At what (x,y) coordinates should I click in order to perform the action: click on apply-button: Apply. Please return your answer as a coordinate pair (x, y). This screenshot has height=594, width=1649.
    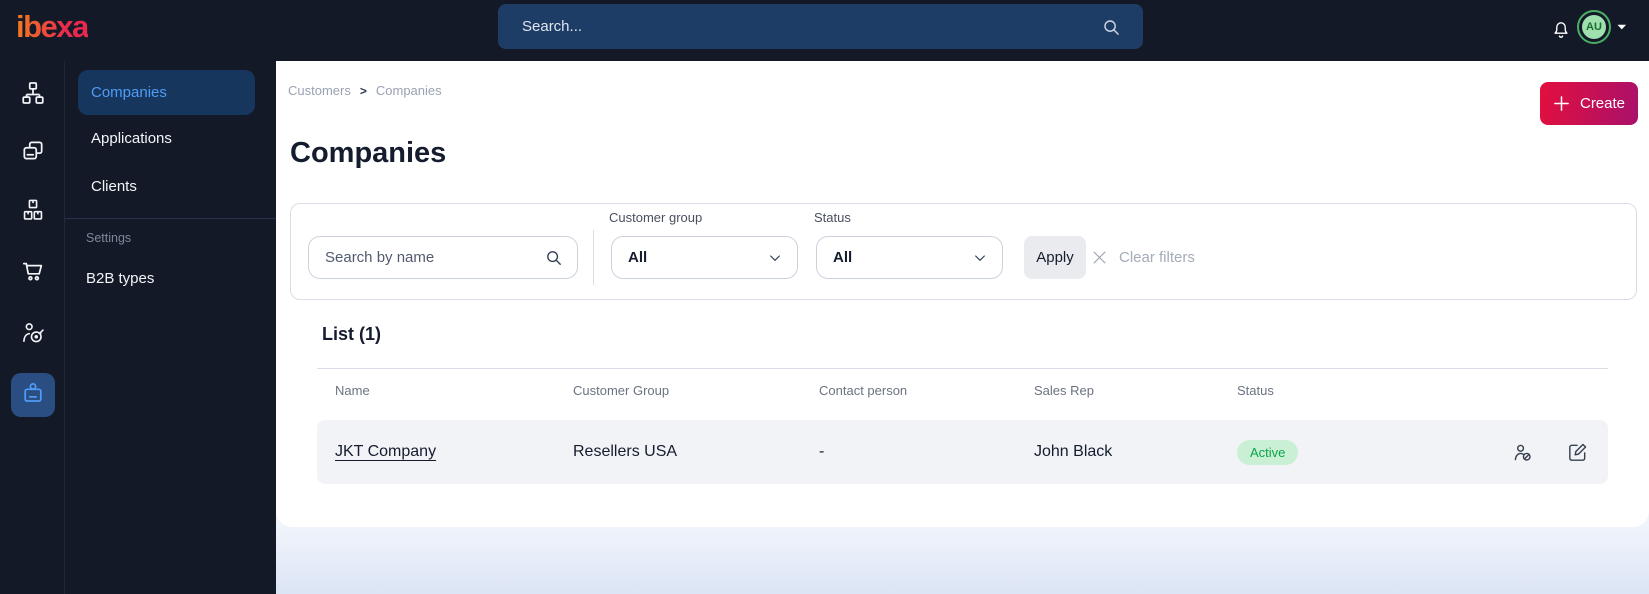
    Looking at the image, I should click on (1055, 257).